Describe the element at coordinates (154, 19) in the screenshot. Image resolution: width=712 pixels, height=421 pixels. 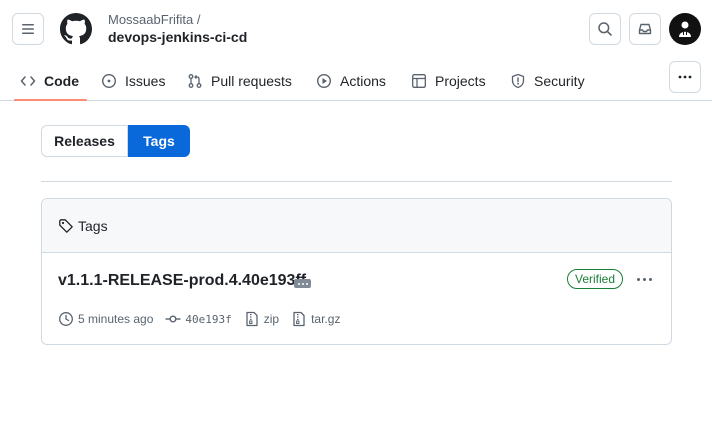
I see `repo-owner-link: MossaabFrifita /` at that location.